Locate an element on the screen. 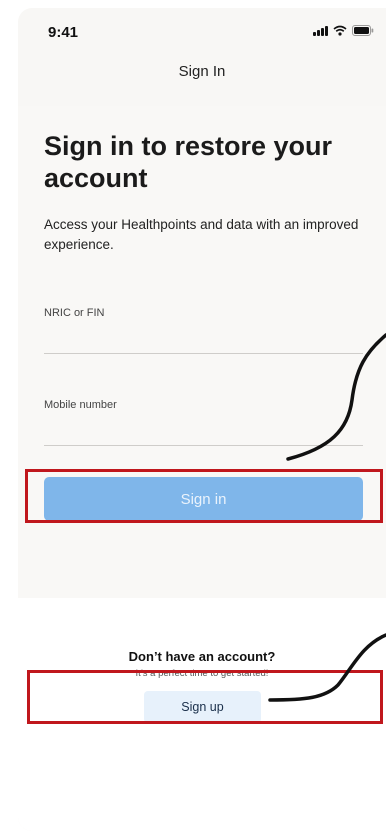 This screenshot has width=386, height=831. signup-pointer-line is located at coordinates (327, 667).